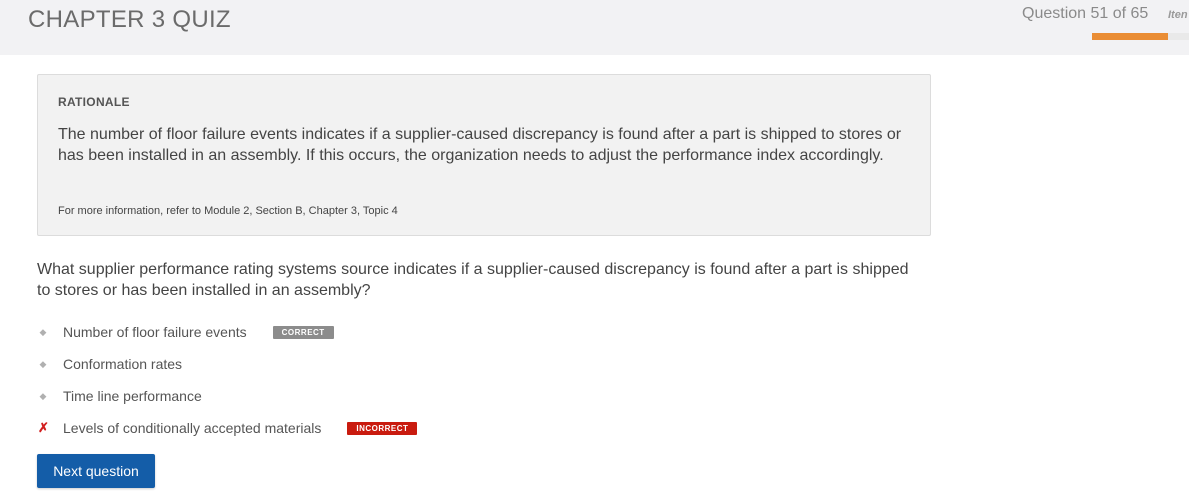 The image size is (1189, 502). What do you see at coordinates (96, 471) in the screenshot?
I see `next-question-button: Next question` at bounding box center [96, 471].